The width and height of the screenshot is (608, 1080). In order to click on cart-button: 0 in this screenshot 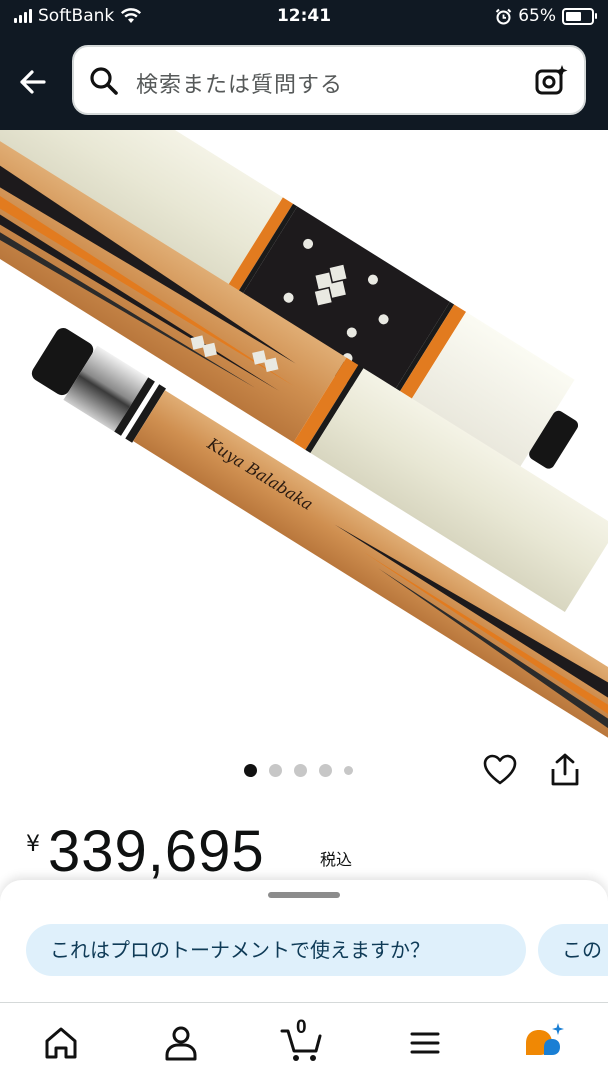, I will do `click(302, 1041)`.